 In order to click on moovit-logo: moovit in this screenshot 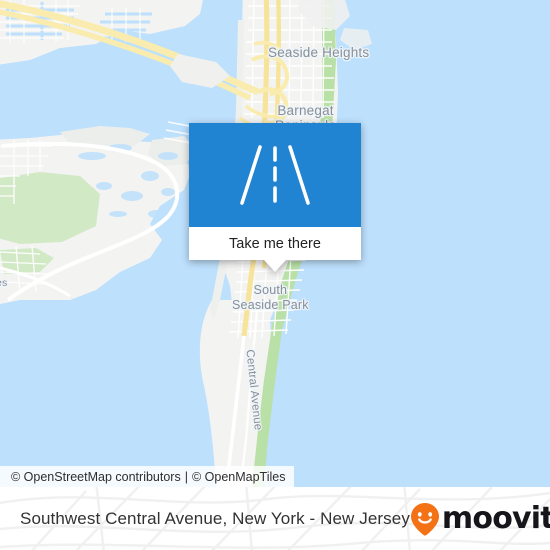, I will do `click(480, 519)`.